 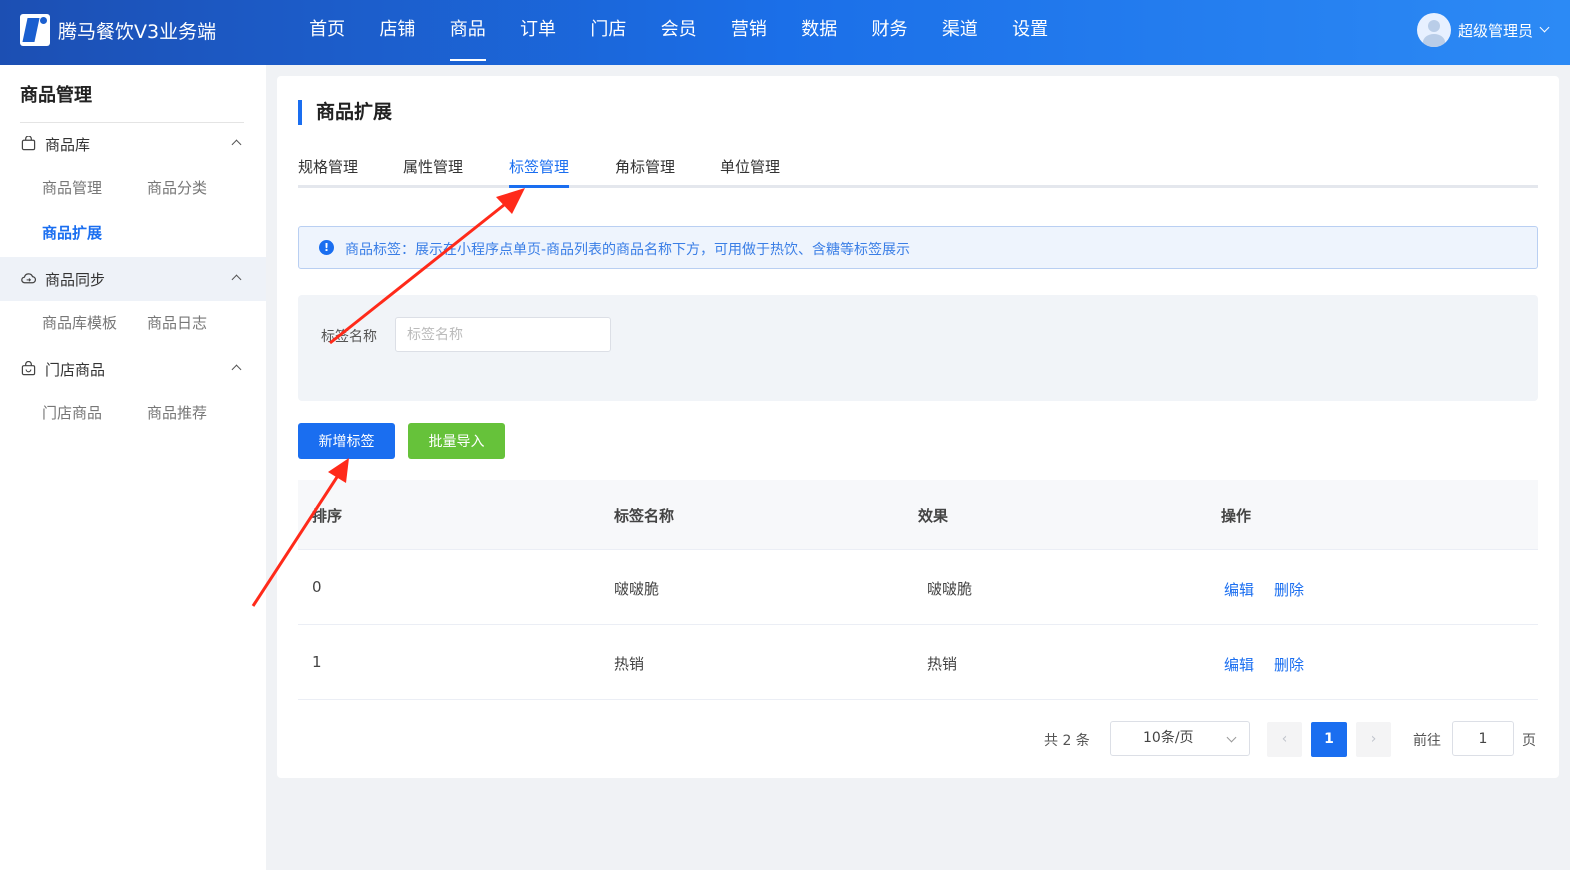 I want to click on tag-name-input, so click(x=503, y=334).